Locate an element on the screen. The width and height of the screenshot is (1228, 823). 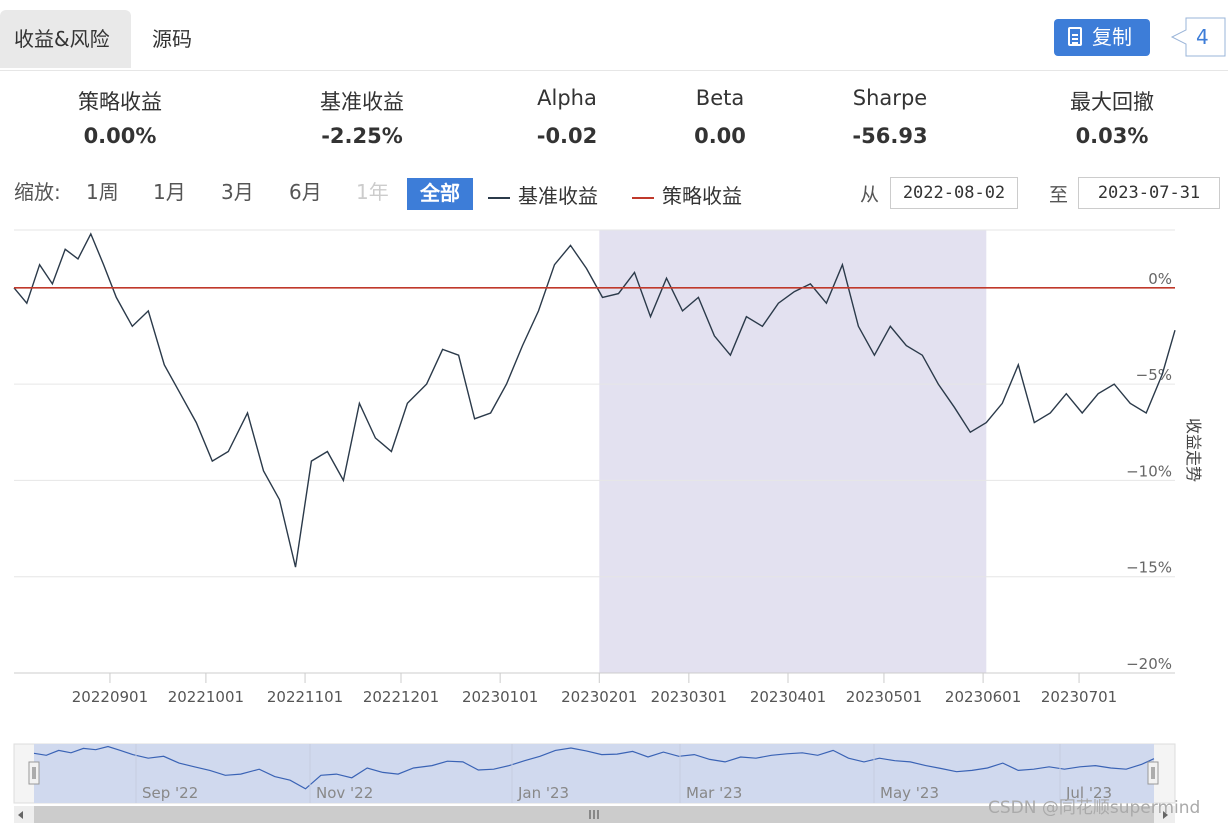
x-tick-label: 20230501 is located at coordinates (884, 697).